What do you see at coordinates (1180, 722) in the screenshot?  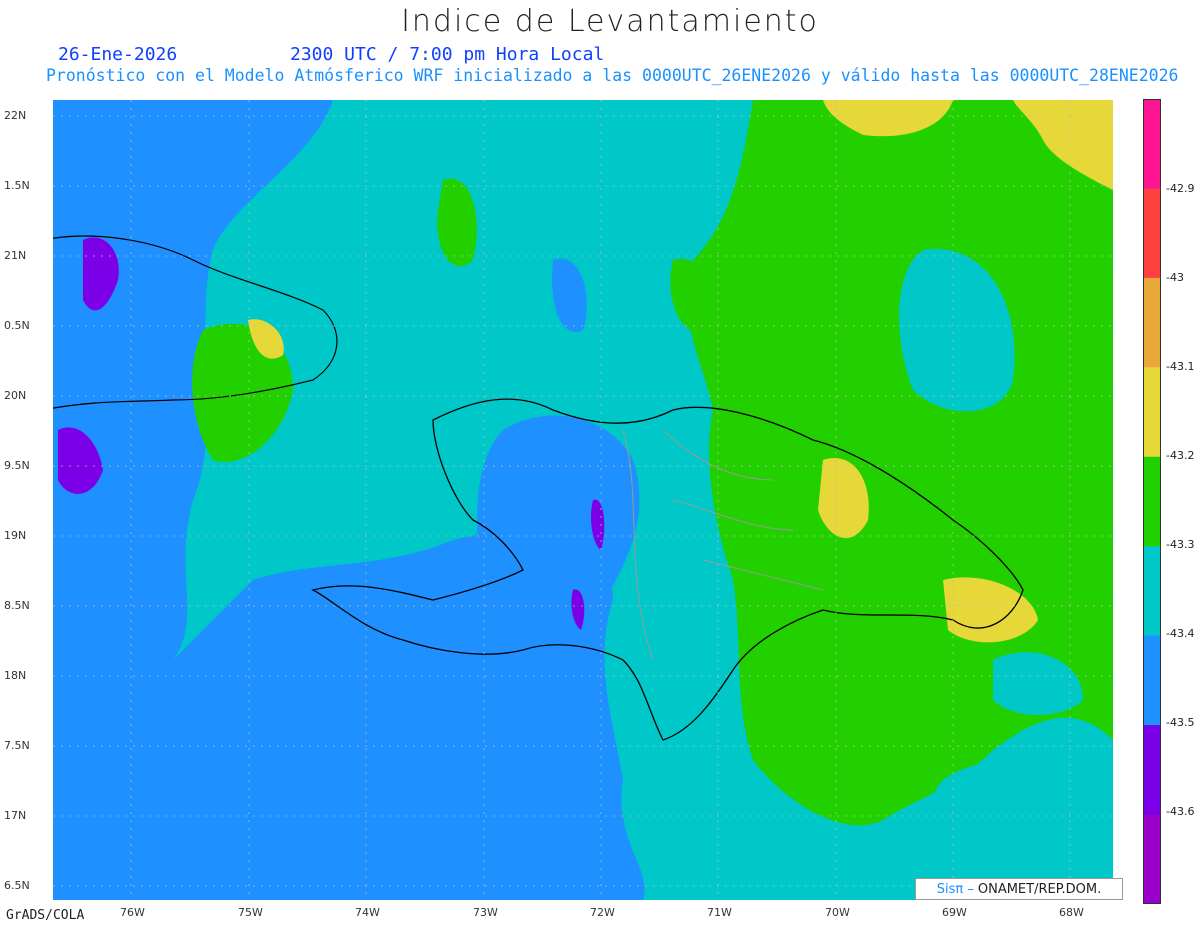 I see `colorbar-label: -43.5` at bounding box center [1180, 722].